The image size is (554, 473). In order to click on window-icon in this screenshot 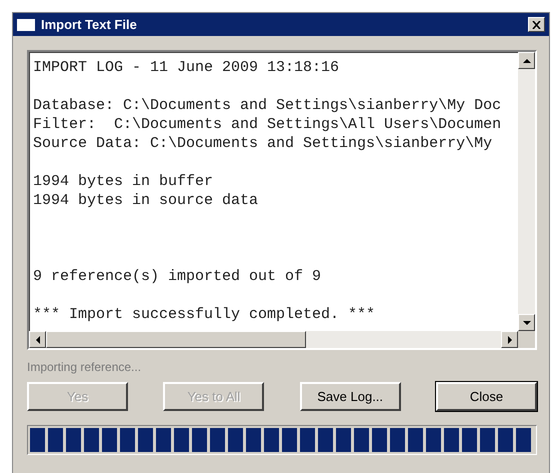, I will do `click(26, 24)`.